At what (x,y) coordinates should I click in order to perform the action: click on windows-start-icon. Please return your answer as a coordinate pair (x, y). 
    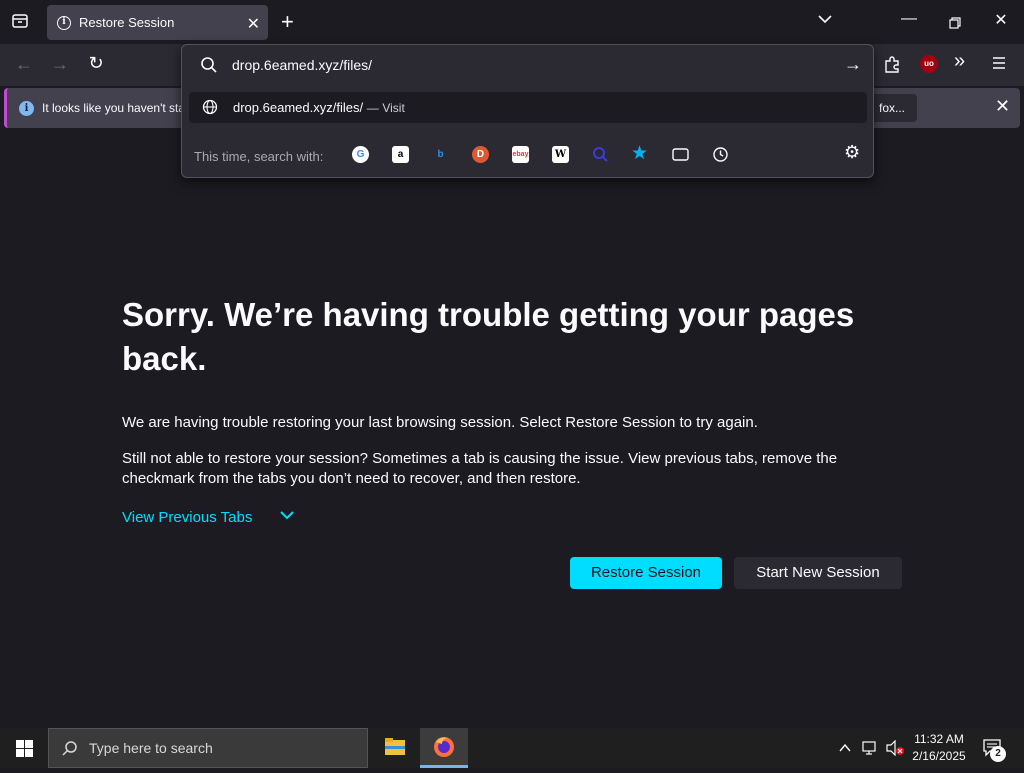
    Looking at the image, I should click on (24, 751).